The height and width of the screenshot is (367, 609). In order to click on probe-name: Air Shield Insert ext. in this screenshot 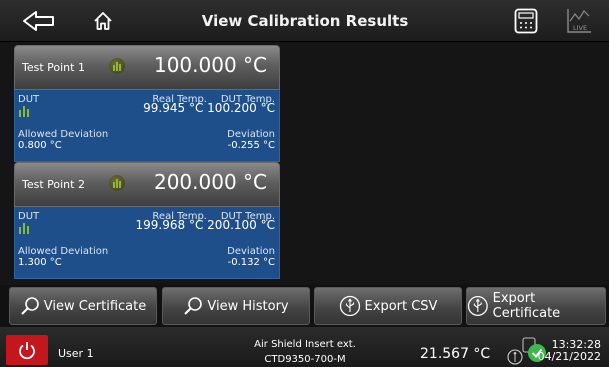, I will do `click(305, 344)`.